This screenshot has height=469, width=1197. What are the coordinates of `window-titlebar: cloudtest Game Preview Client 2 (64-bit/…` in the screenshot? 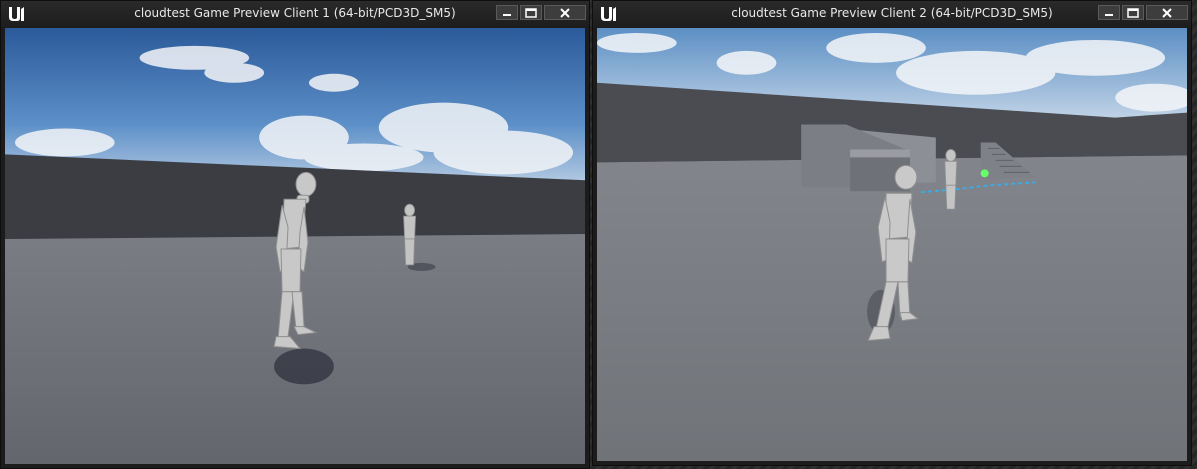 It's located at (892, 14).